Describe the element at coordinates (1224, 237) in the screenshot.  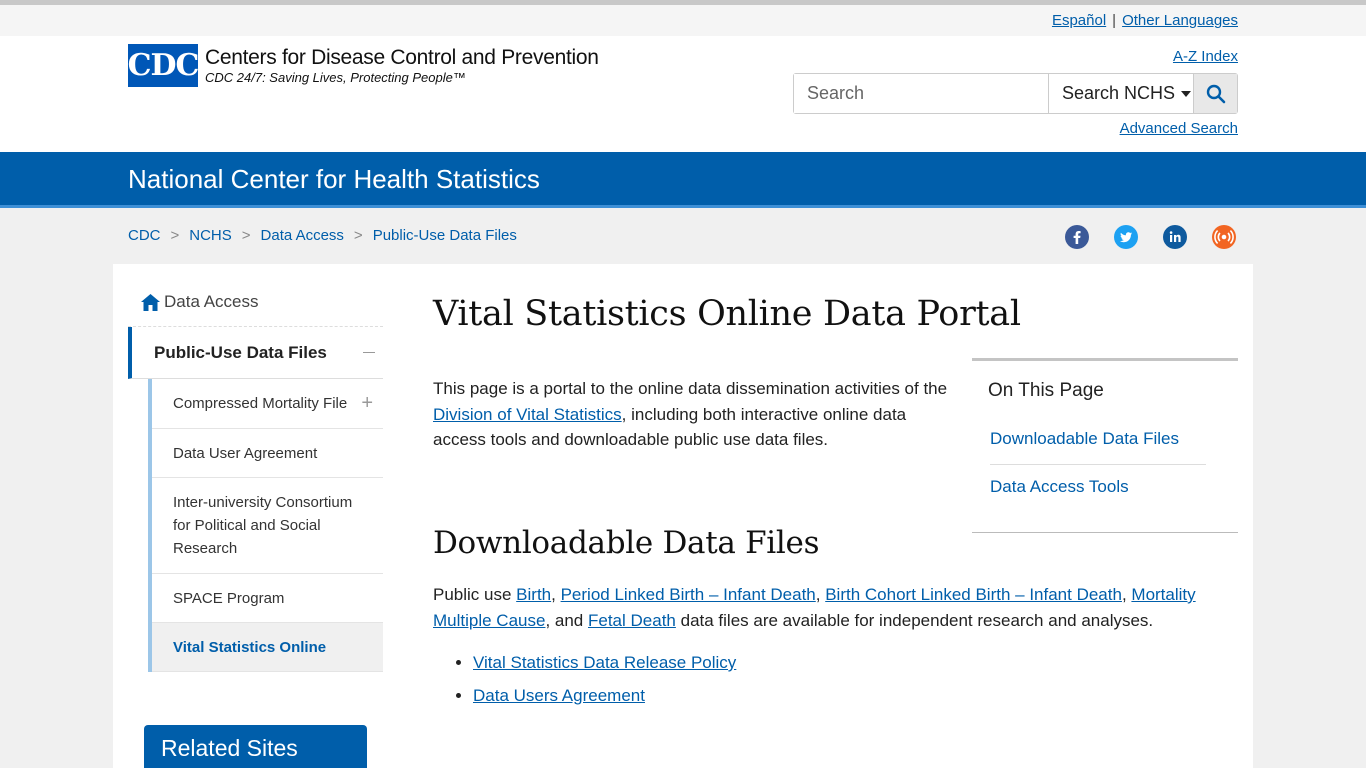
I see `syndicate-icon` at that location.